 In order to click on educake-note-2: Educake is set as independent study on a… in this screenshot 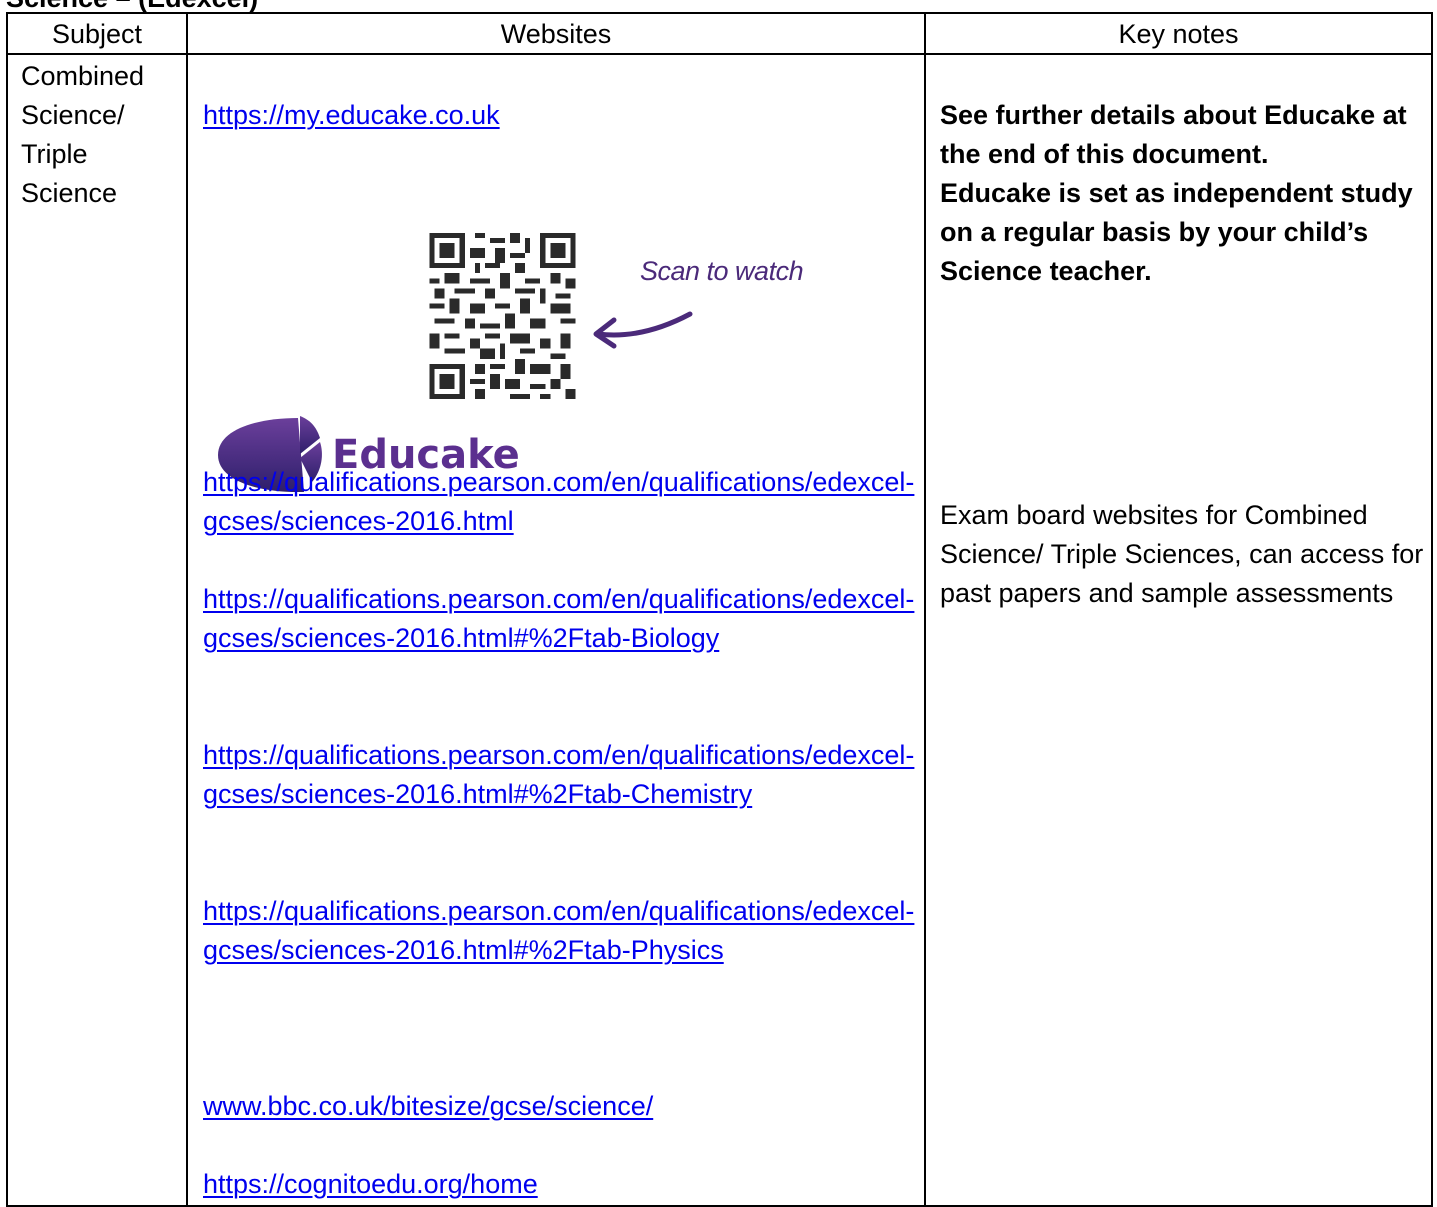, I will do `click(1176, 232)`.